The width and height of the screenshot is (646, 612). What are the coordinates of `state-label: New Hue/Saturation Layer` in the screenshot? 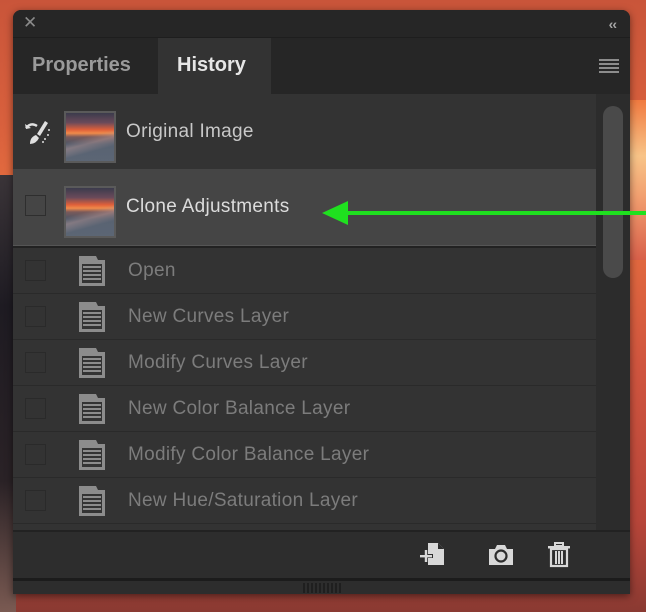 It's located at (243, 500).